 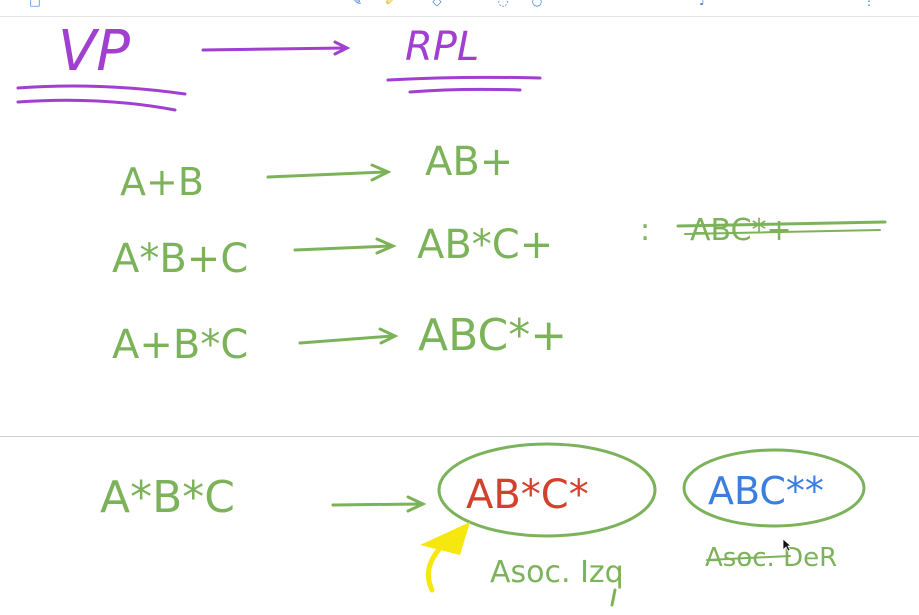 I want to click on row-3: A+B*C ABC*+, so click(x=339, y=339).